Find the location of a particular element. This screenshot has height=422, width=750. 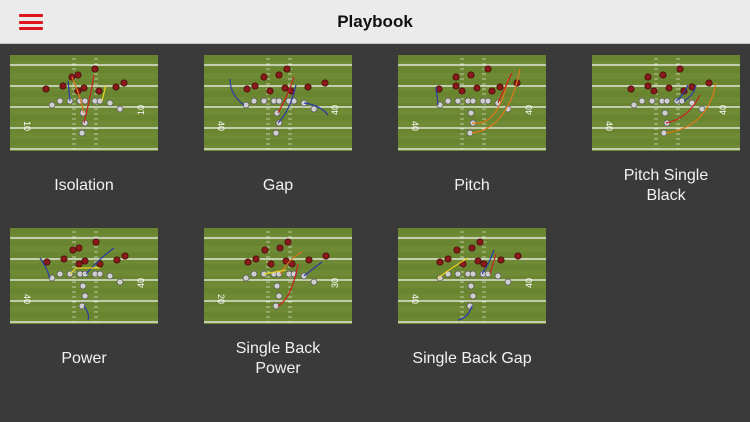

play-diagram: 10 10 is located at coordinates (84, 103).